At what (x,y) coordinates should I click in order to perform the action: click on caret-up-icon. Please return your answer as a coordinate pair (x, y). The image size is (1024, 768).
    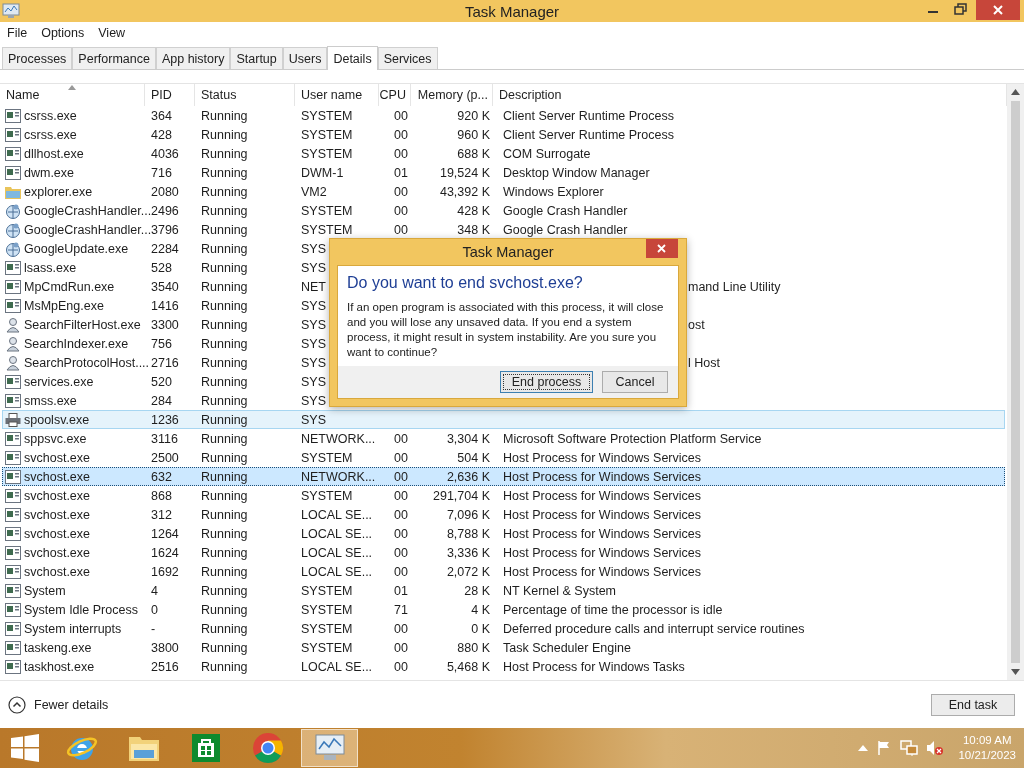
    Looking at the image, I should click on (863, 748).